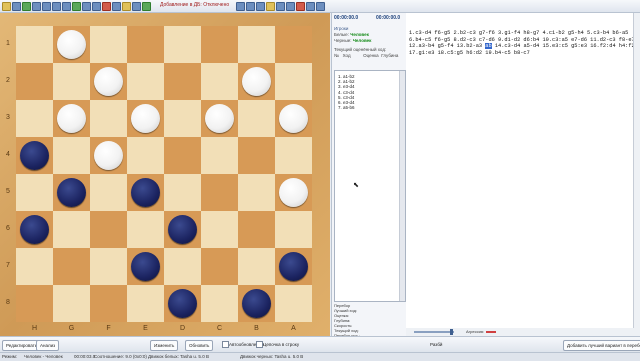 The width and height of the screenshot is (640, 361). Describe the element at coordinates (16, 6) in the screenshot. I see `save-icon` at that location.